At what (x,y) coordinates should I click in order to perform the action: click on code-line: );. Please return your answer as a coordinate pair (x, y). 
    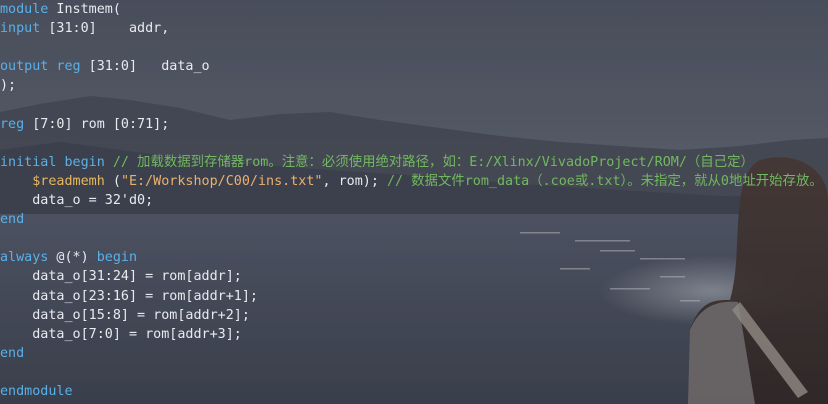
    Looking at the image, I should click on (8, 85).